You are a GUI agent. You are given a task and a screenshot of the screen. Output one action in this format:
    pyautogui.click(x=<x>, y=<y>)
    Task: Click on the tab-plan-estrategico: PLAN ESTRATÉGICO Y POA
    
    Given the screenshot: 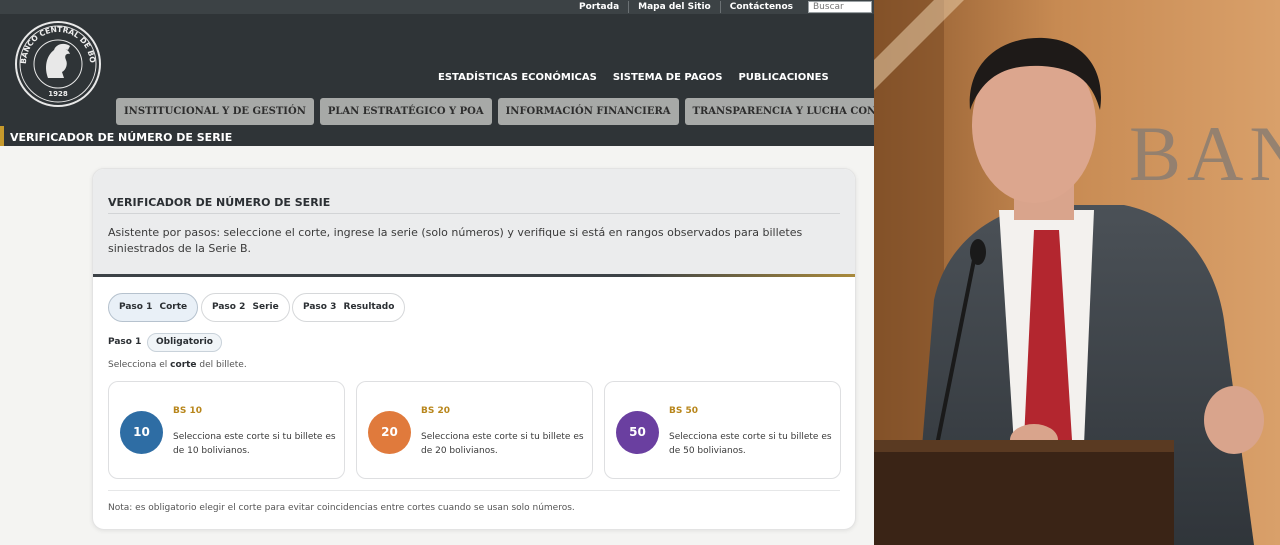 What is the action you would take?
    pyautogui.click(x=405, y=111)
    